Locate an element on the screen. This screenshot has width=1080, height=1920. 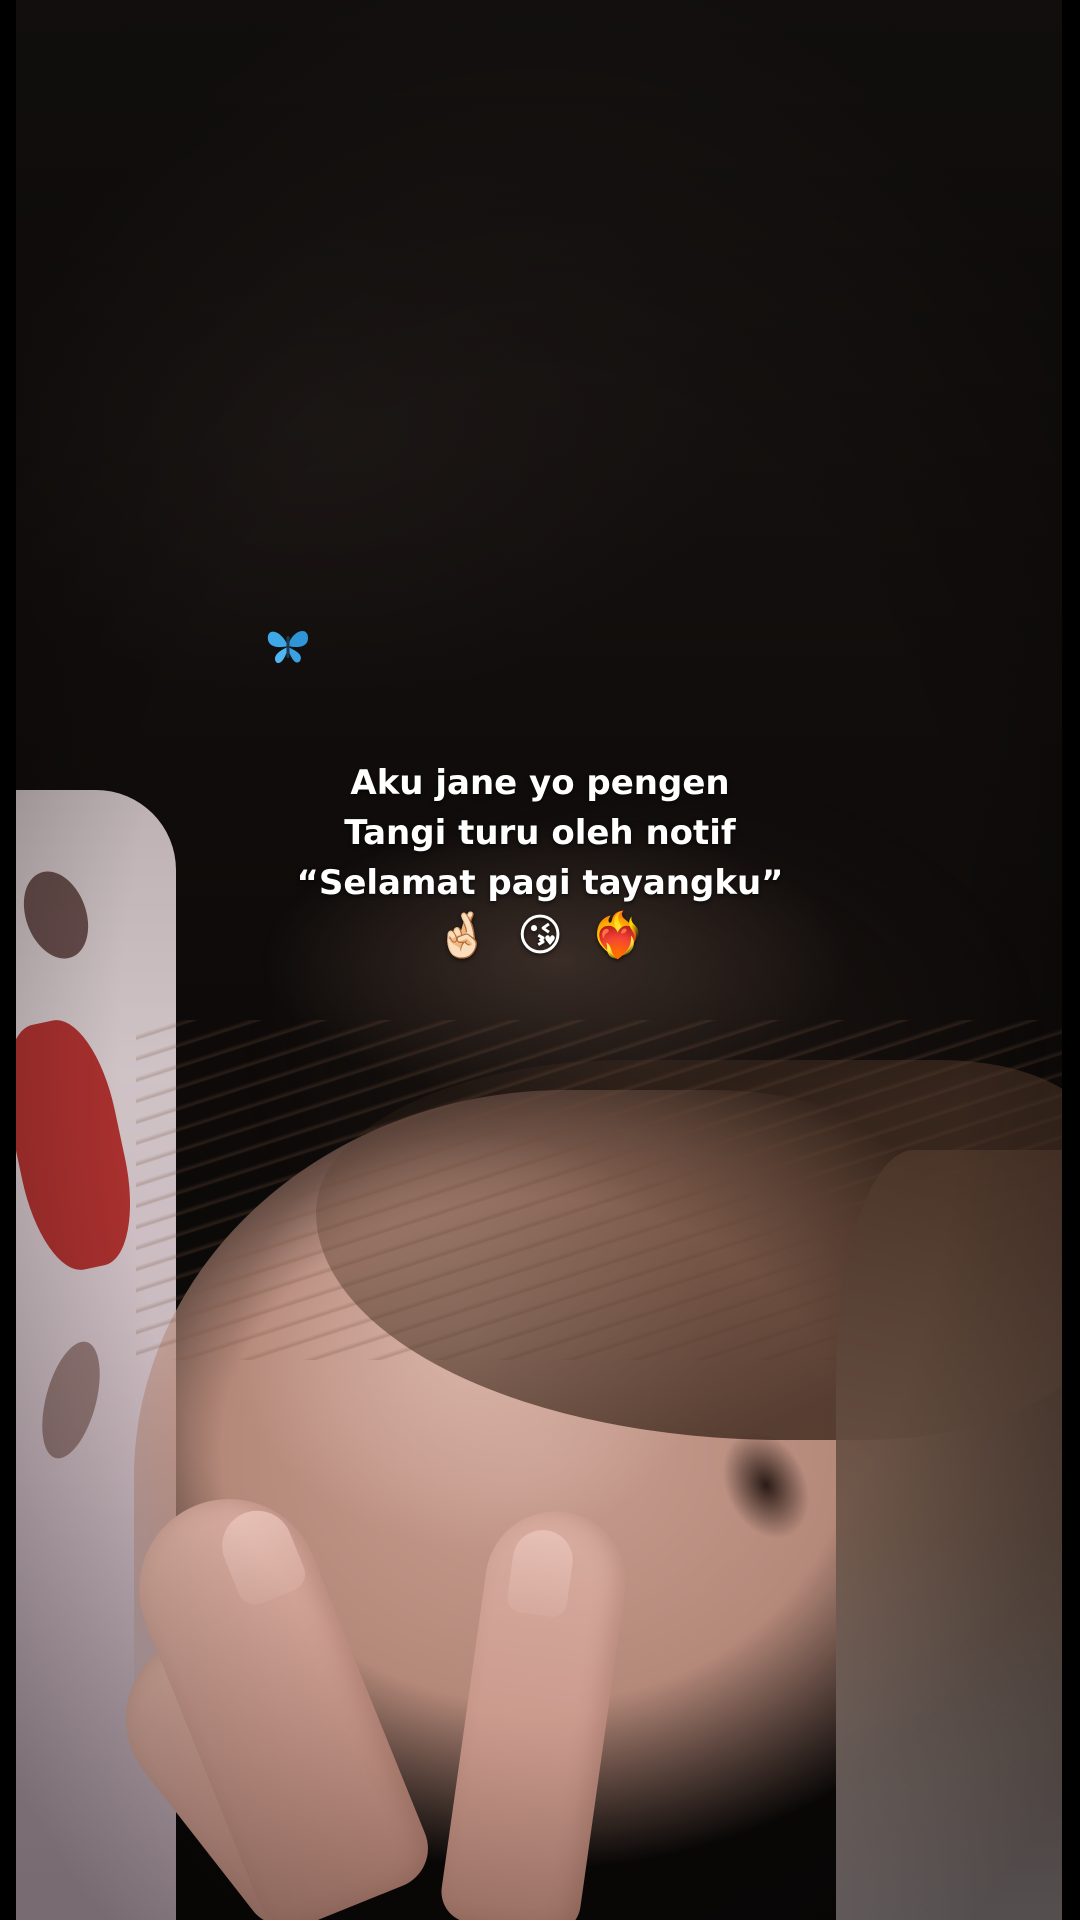
caption-line-1: Aku jane yo pengen is located at coordinates (540, 783).